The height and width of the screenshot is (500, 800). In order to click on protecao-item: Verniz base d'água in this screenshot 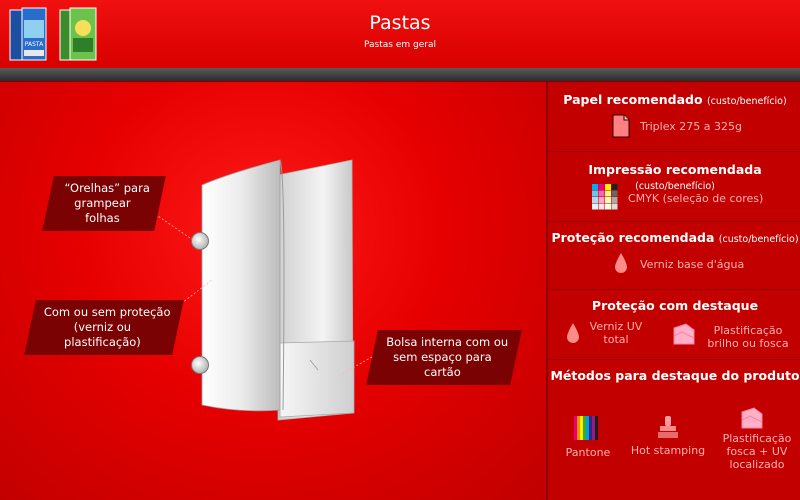, I will do `click(692, 264)`.